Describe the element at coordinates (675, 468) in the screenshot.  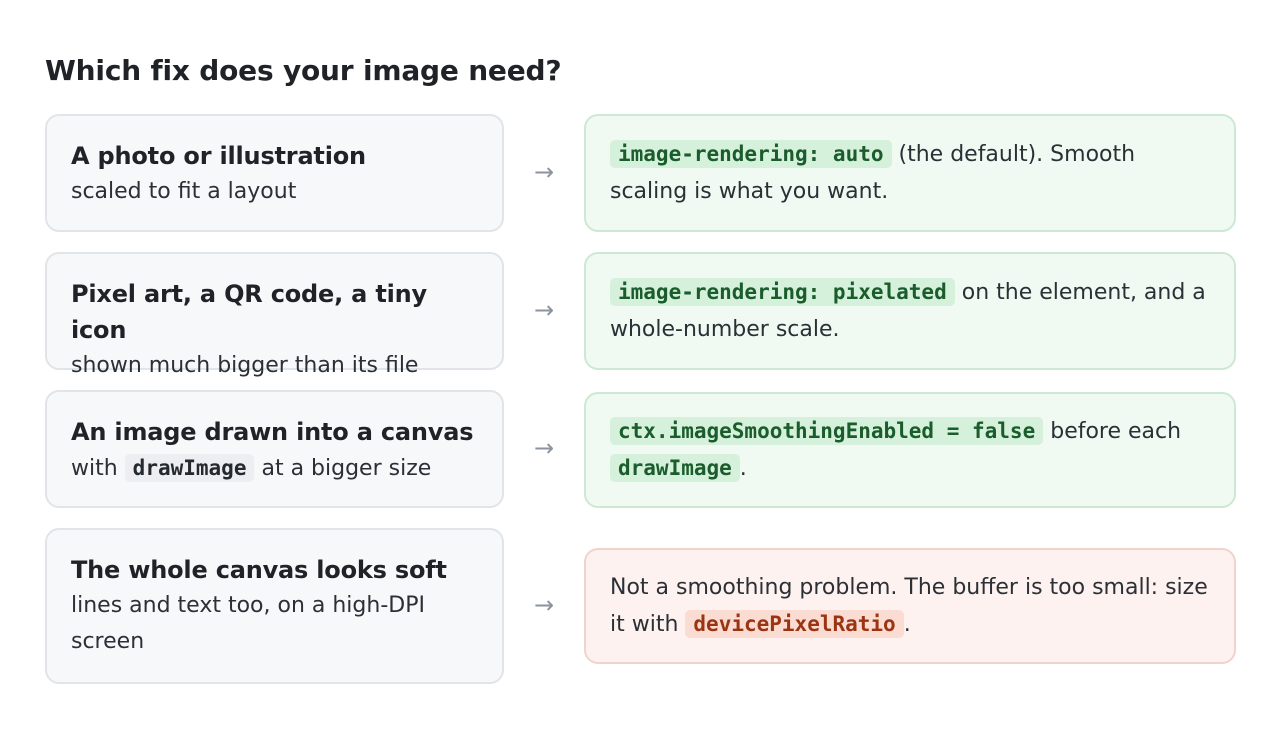
I see `fix-code: drawImage` at that location.